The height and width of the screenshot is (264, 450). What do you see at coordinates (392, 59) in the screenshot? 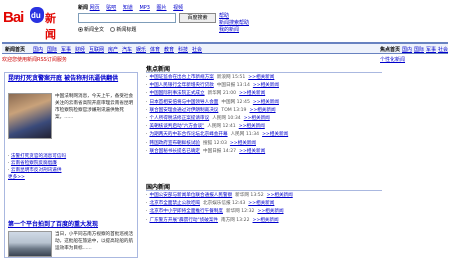
I see `personalized-news-link: 个性化新闻` at bounding box center [392, 59].